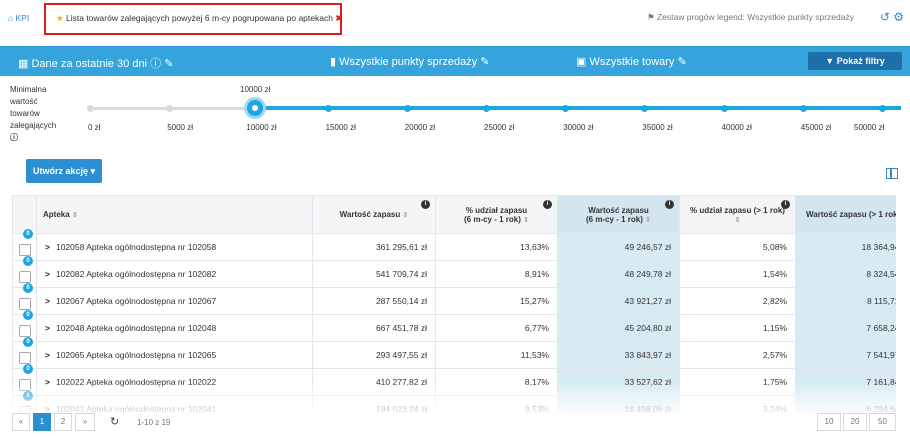 This screenshot has width=910, height=437. What do you see at coordinates (657, 127) in the screenshot?
I see `slider-tick-label: 35000 zł` at bounding box center [657, 127].